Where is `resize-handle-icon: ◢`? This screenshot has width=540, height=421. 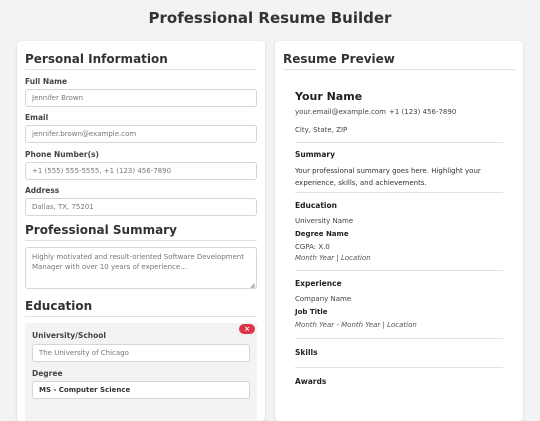 resize-handle-icon: ◢ is located at coordinates (252, 285).